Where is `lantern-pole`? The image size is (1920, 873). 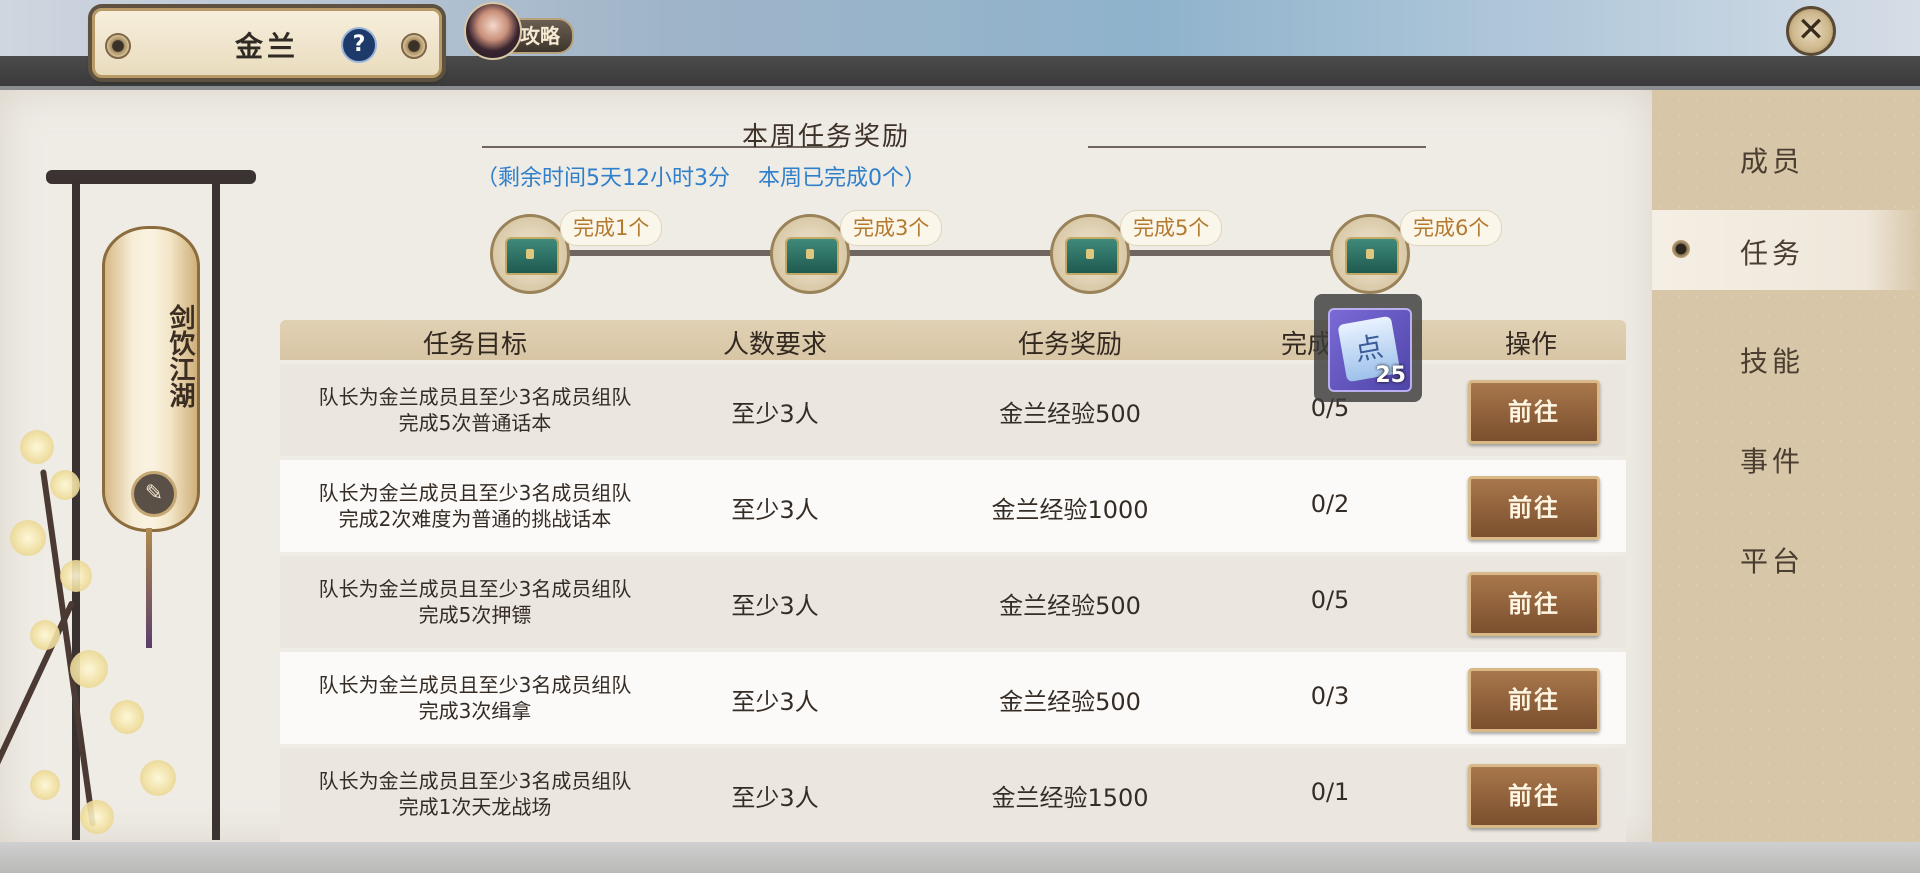 lantern-pole is located at coordinates (216, 510).